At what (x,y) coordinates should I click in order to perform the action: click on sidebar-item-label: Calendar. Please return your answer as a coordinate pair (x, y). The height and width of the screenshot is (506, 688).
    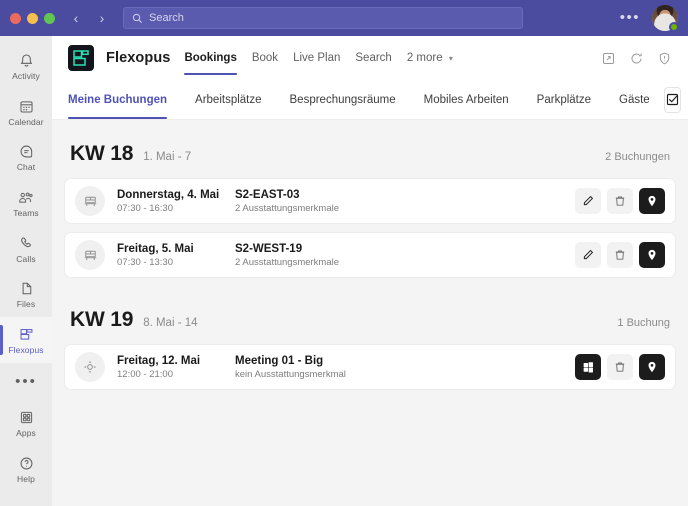
    Looking at the image, I should click on (26, 121).